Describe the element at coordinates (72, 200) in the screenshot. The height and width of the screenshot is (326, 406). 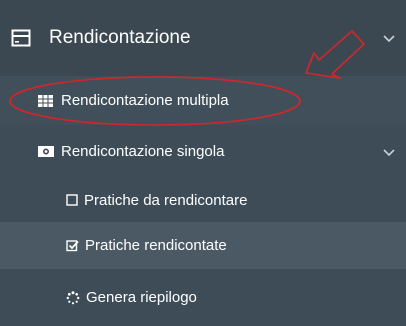
I see `empty-checkbox-icon` at that location.